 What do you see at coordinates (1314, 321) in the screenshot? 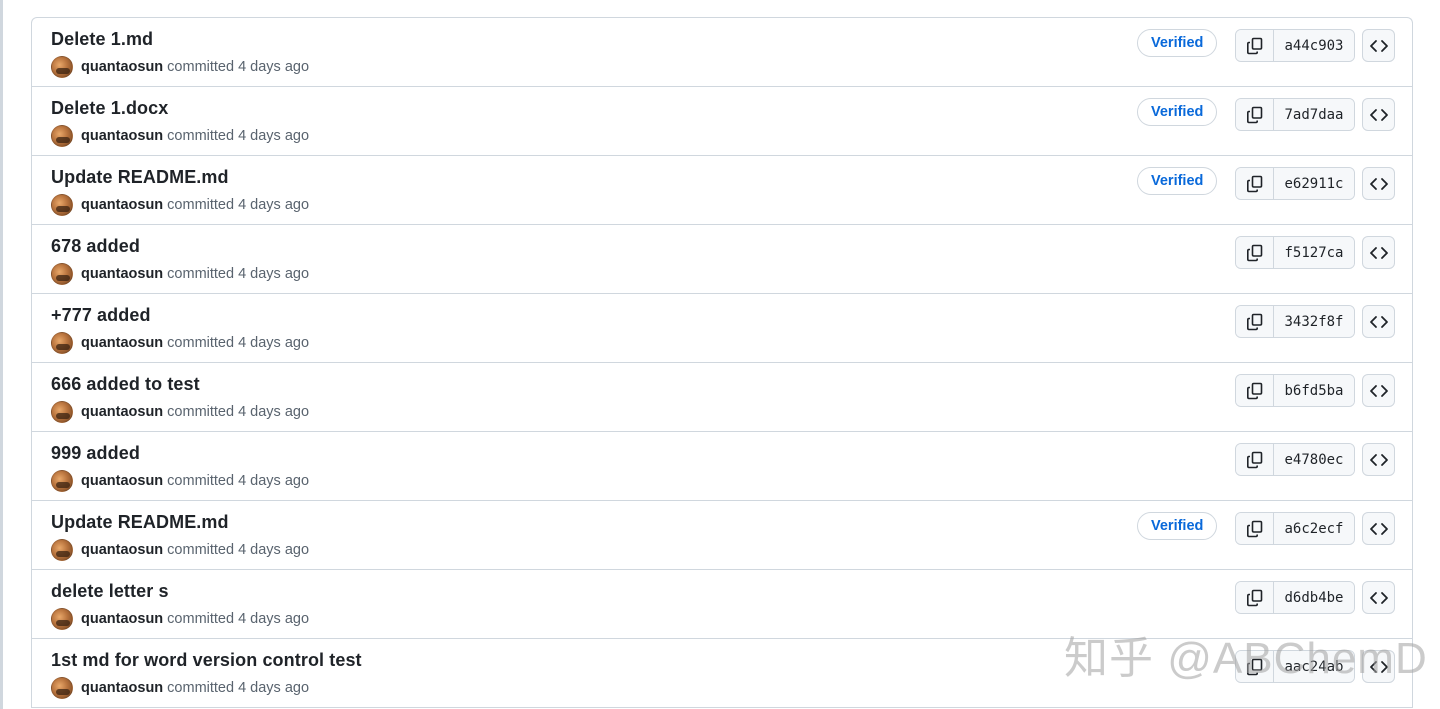
I see `commit-sha-link: 3432f8f` at bounding box center [1314, 321].